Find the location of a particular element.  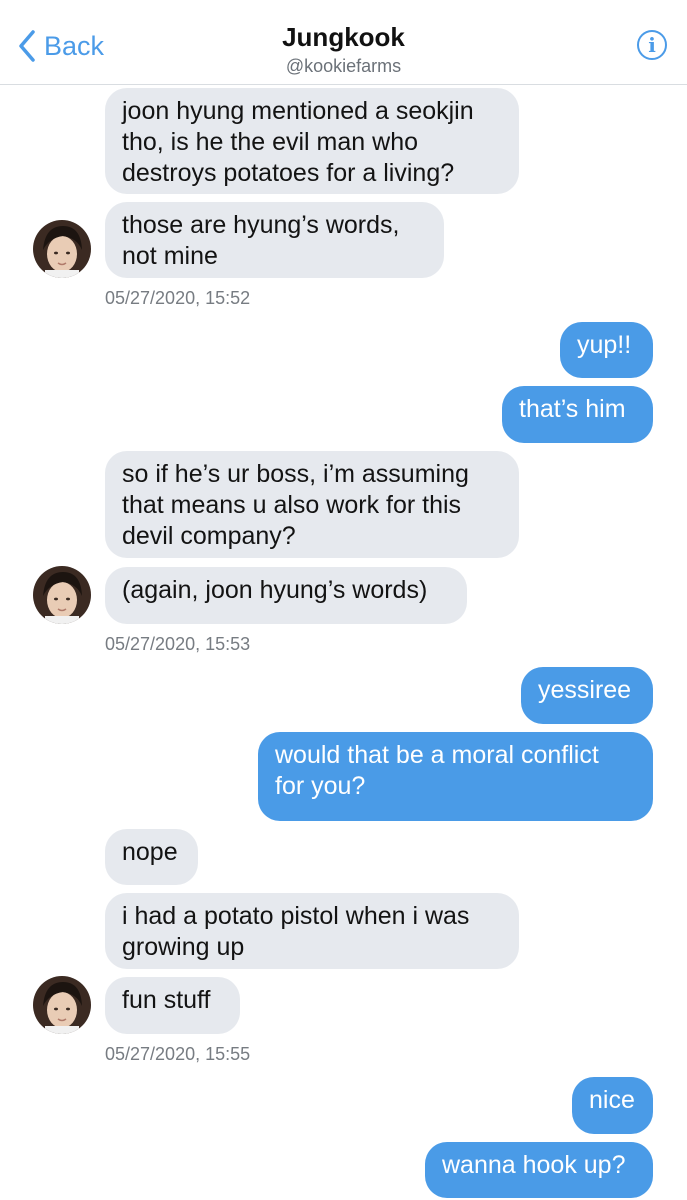

message-bubble: would that be a moral conflict for you? is located at coordinates (455, 776).